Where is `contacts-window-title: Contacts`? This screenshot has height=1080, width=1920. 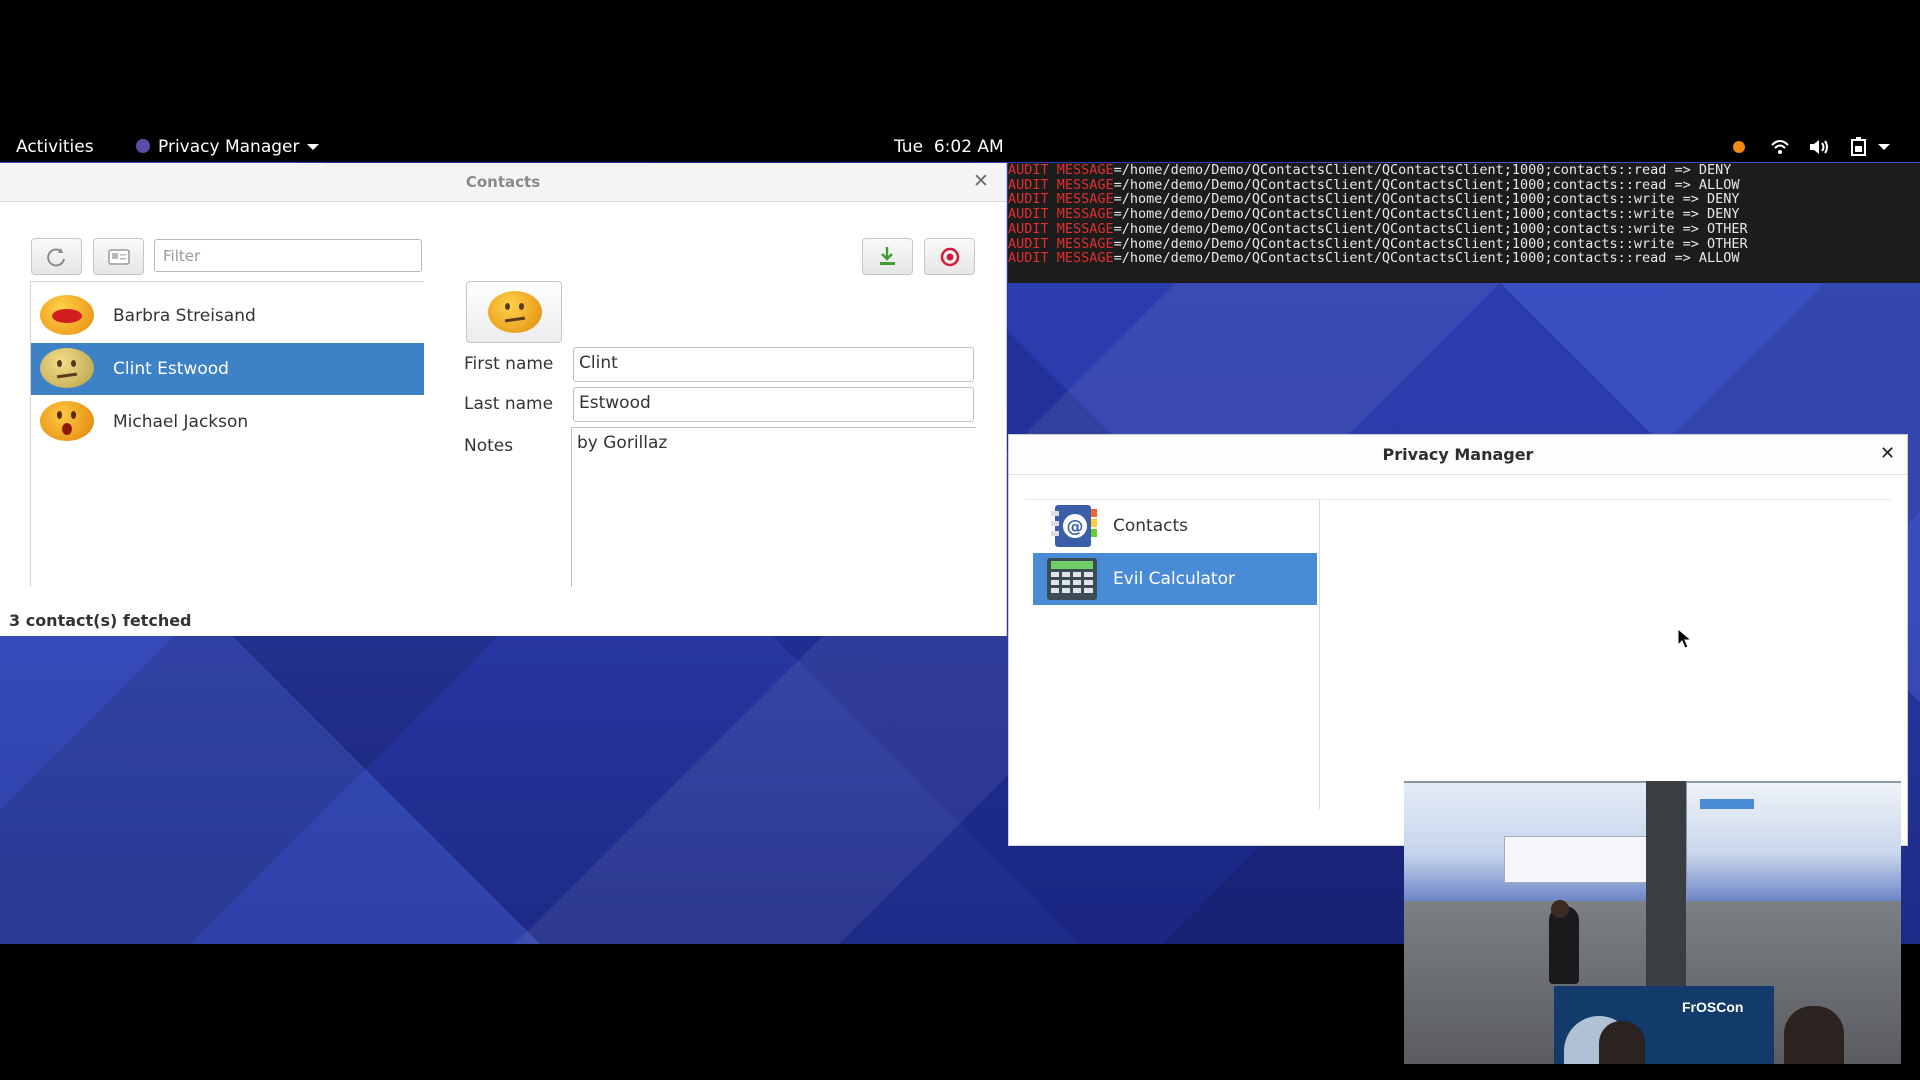 contacts-window-title: Contacts is located at coordinates (503, 182).